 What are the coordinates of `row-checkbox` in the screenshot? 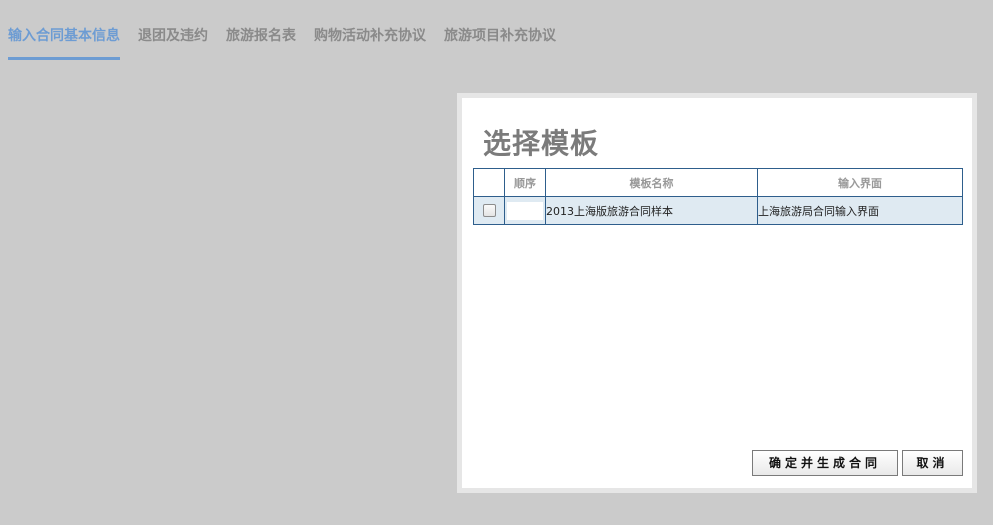 It's located at (489, 211).